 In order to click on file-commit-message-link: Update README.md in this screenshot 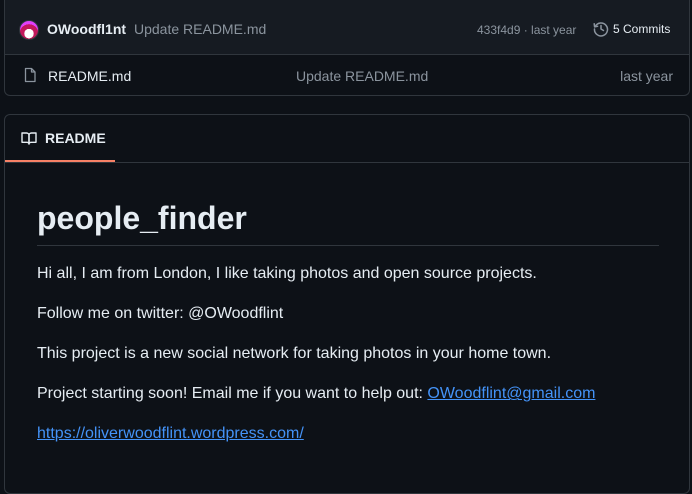, I will do `click(362, 76)`.